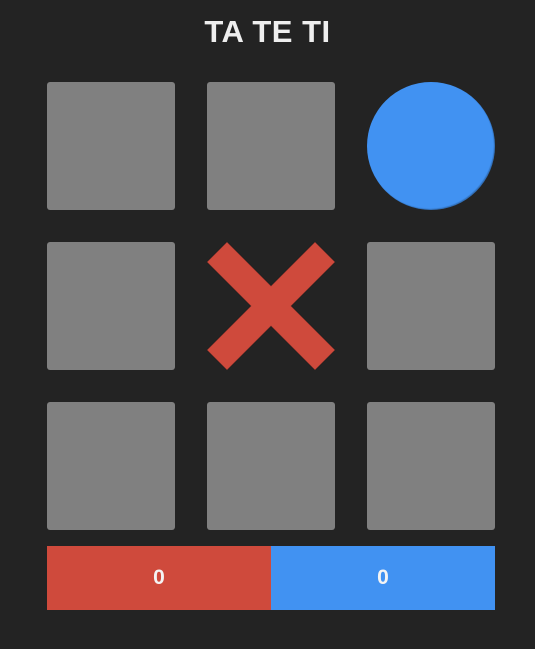  What do you see at coordinates (159, 578) in the screenshot?
I see `score-x: 0` at bounding box center [159, 578].